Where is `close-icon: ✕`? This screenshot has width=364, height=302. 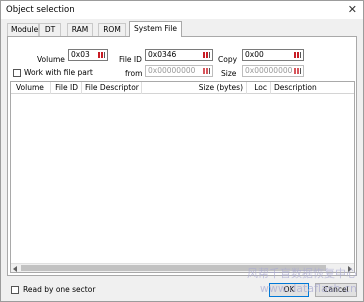 close-icon: ✕ is located at coordinates (352, 9).